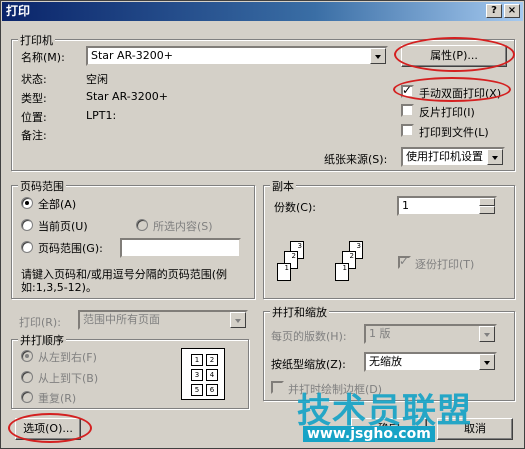 The image size is (525, 449). Describe the element at coordinates (180, 248) in the screenshot. I see `page-range-input` at that location.